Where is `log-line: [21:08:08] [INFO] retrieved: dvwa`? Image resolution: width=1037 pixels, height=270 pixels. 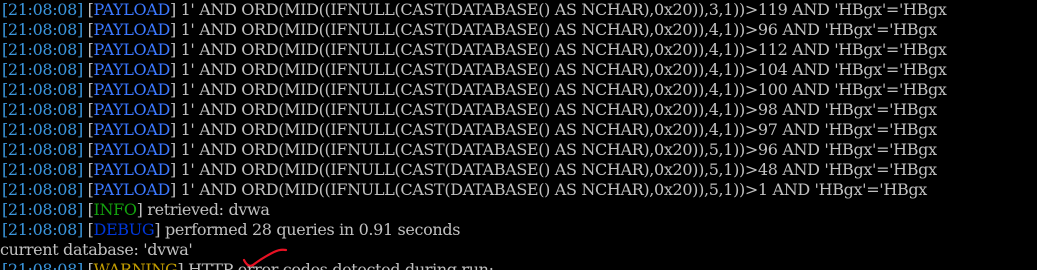 log-line: [21:08:08] [INFO] retrieved: dvwa is located at coordinates (136, 210).